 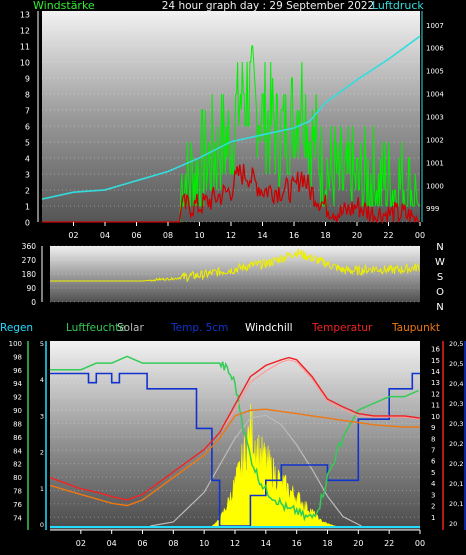 What do you see at coordinates (43, 435) in the screenshot?
I see `rain-axis-ticks: 0 1 2 3 4 5` at bounding box center [43, 435].